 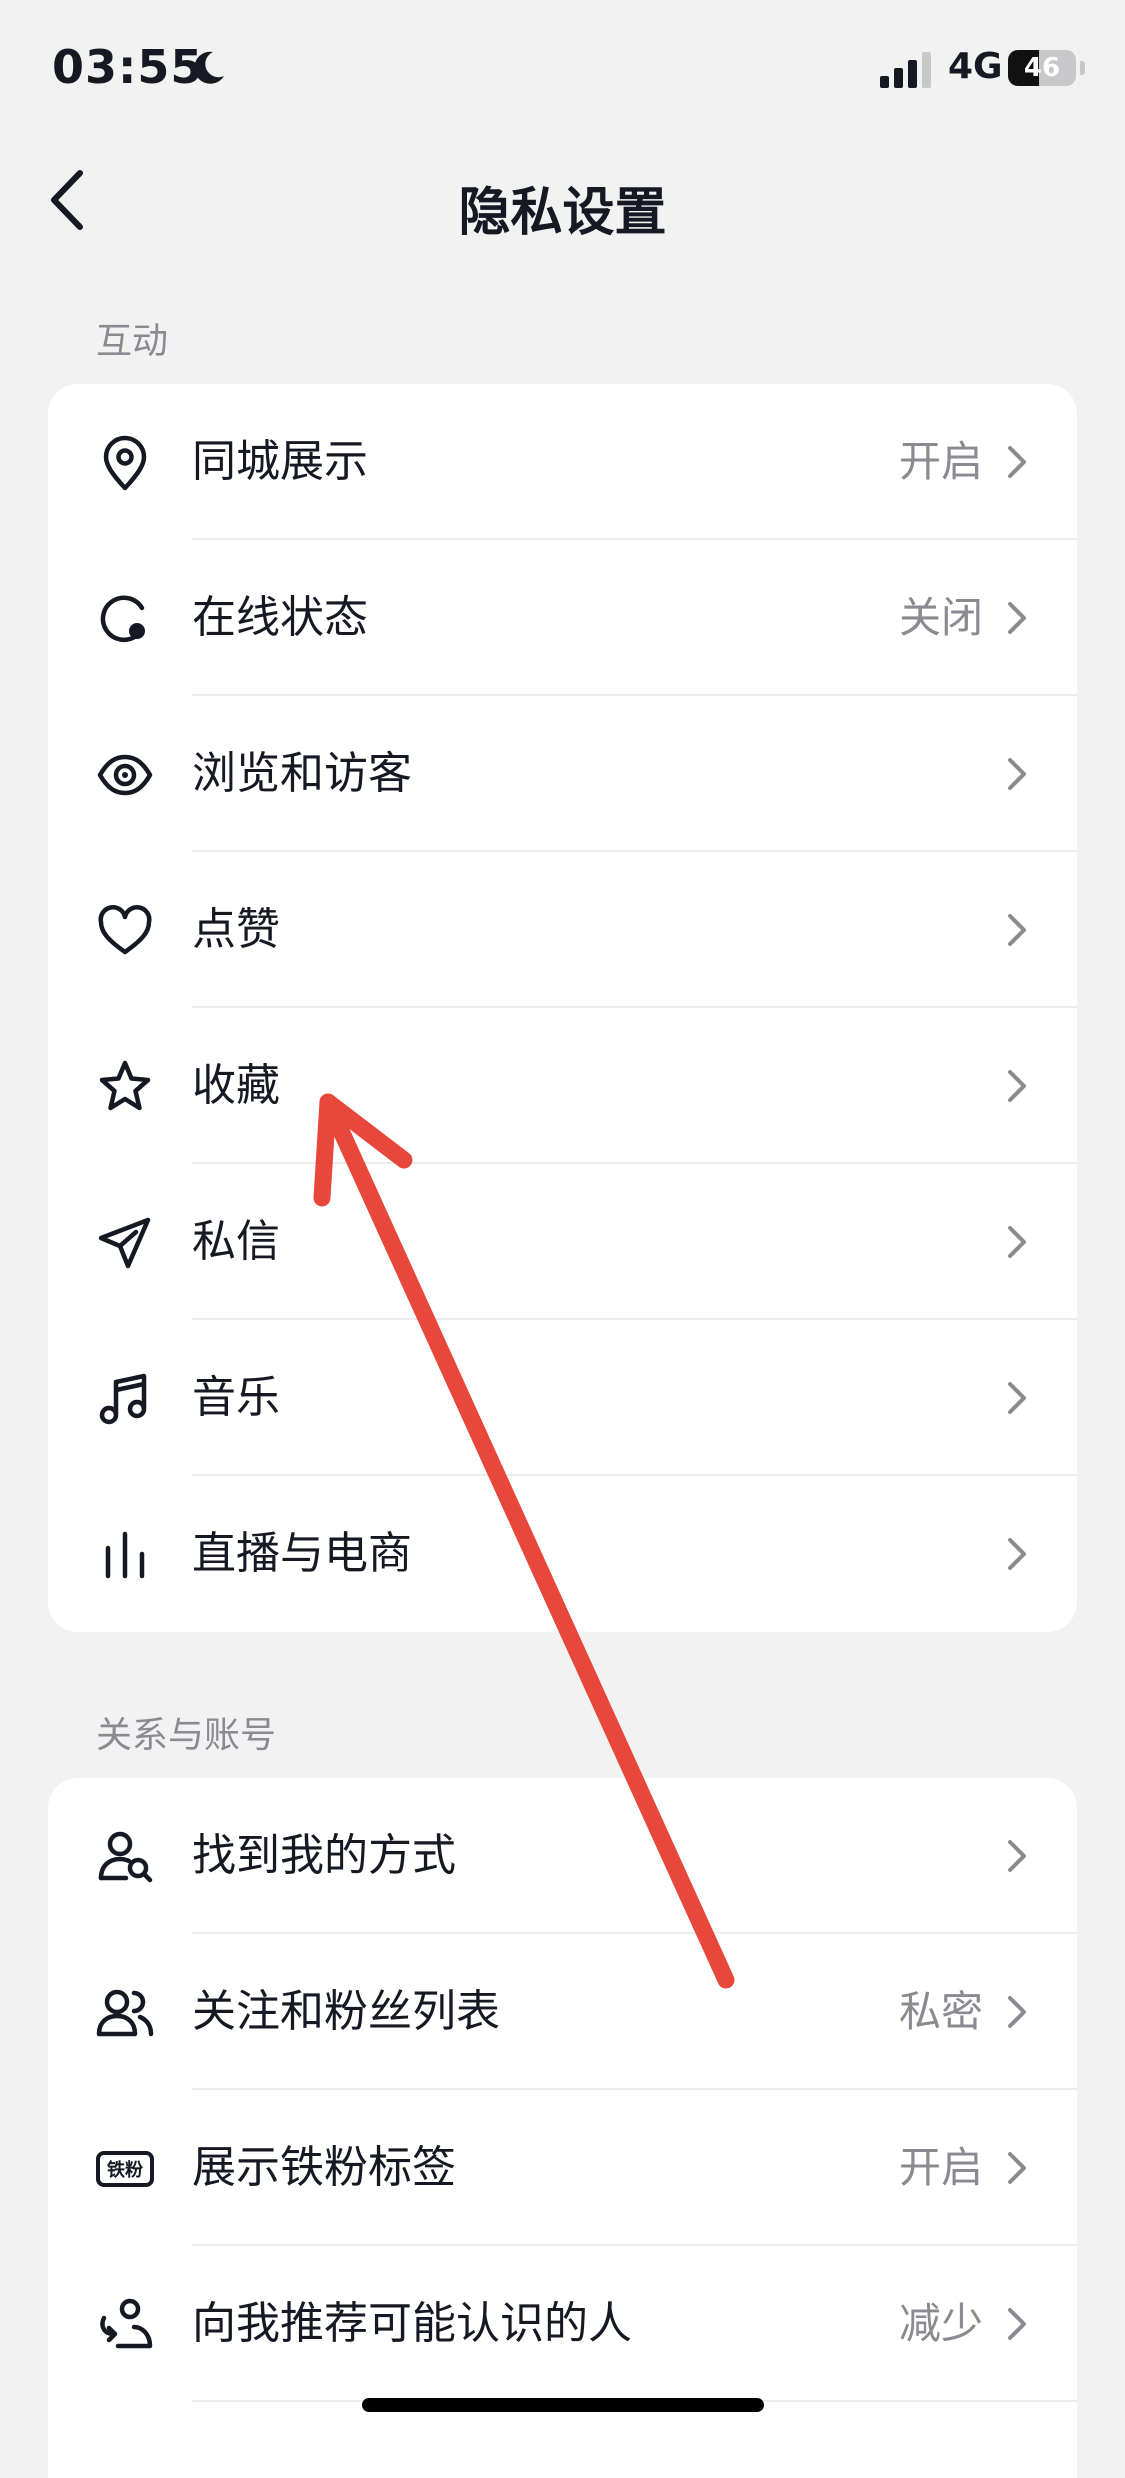 What do you see at coordinates (280, 461) in the screenshot?
I see `row-label: 同城展示` at bounding box center [280, 461].